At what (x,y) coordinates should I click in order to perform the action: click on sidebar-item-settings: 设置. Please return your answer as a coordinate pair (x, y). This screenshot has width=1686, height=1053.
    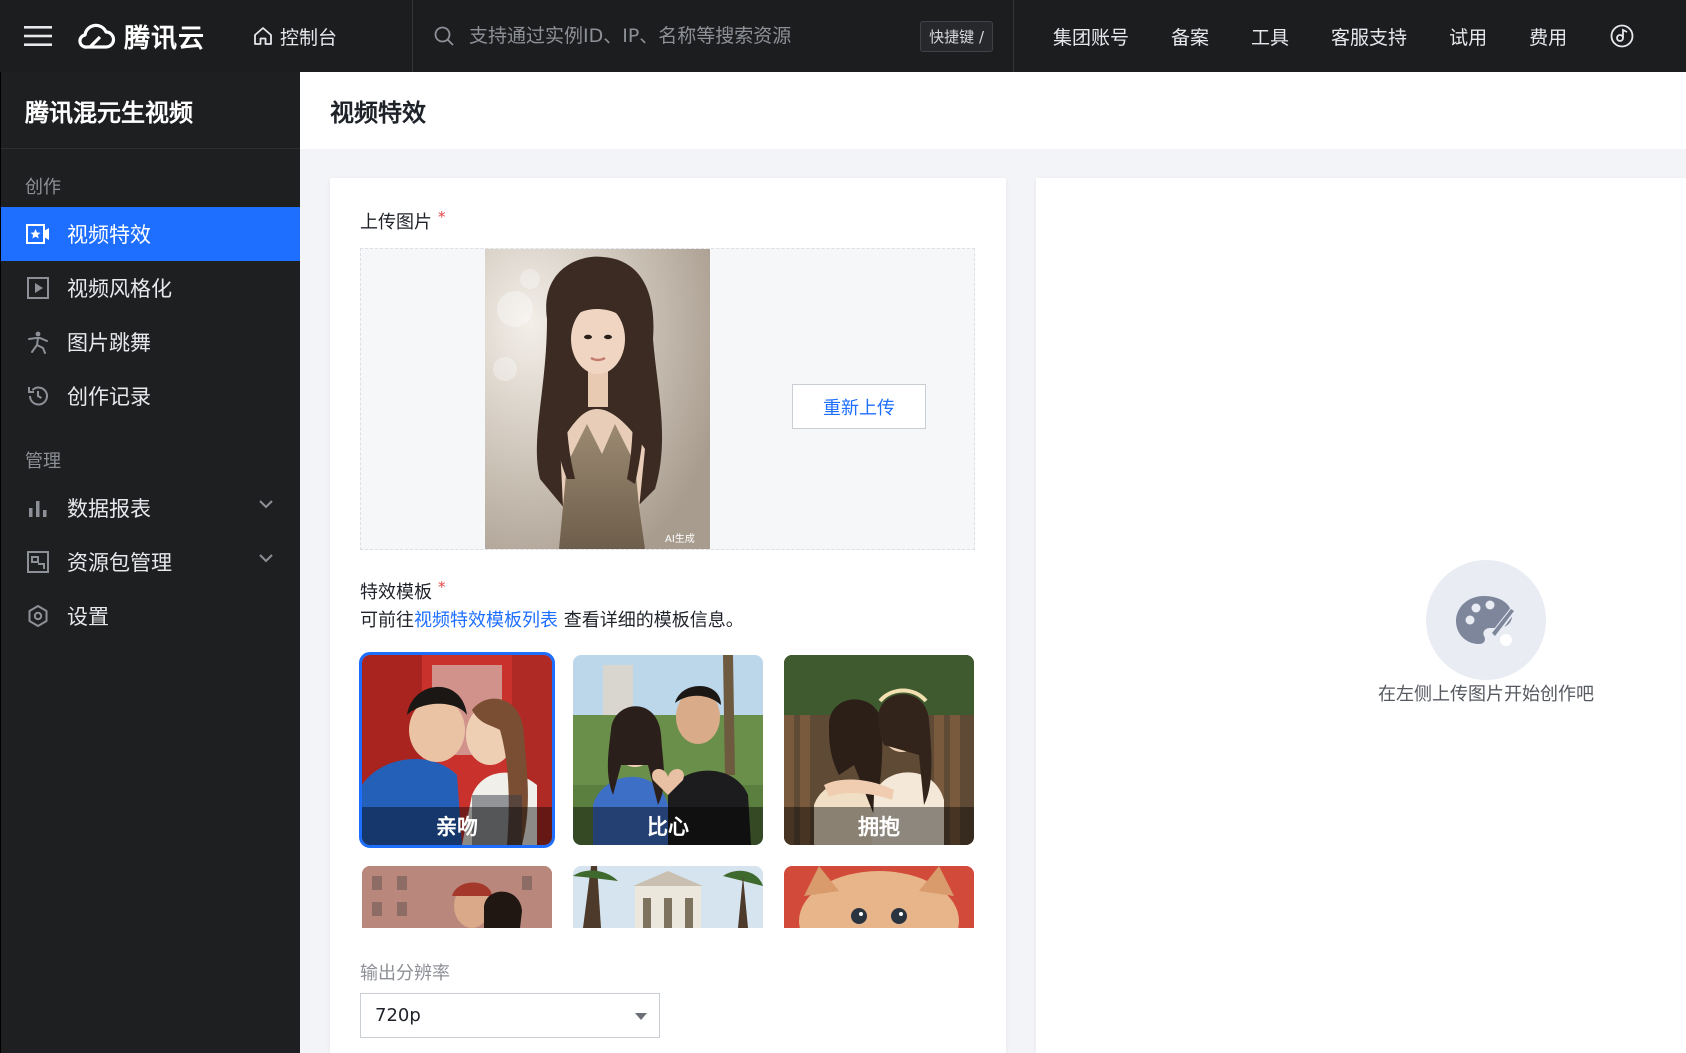
    Looking at the image, I should click on (150, 616).